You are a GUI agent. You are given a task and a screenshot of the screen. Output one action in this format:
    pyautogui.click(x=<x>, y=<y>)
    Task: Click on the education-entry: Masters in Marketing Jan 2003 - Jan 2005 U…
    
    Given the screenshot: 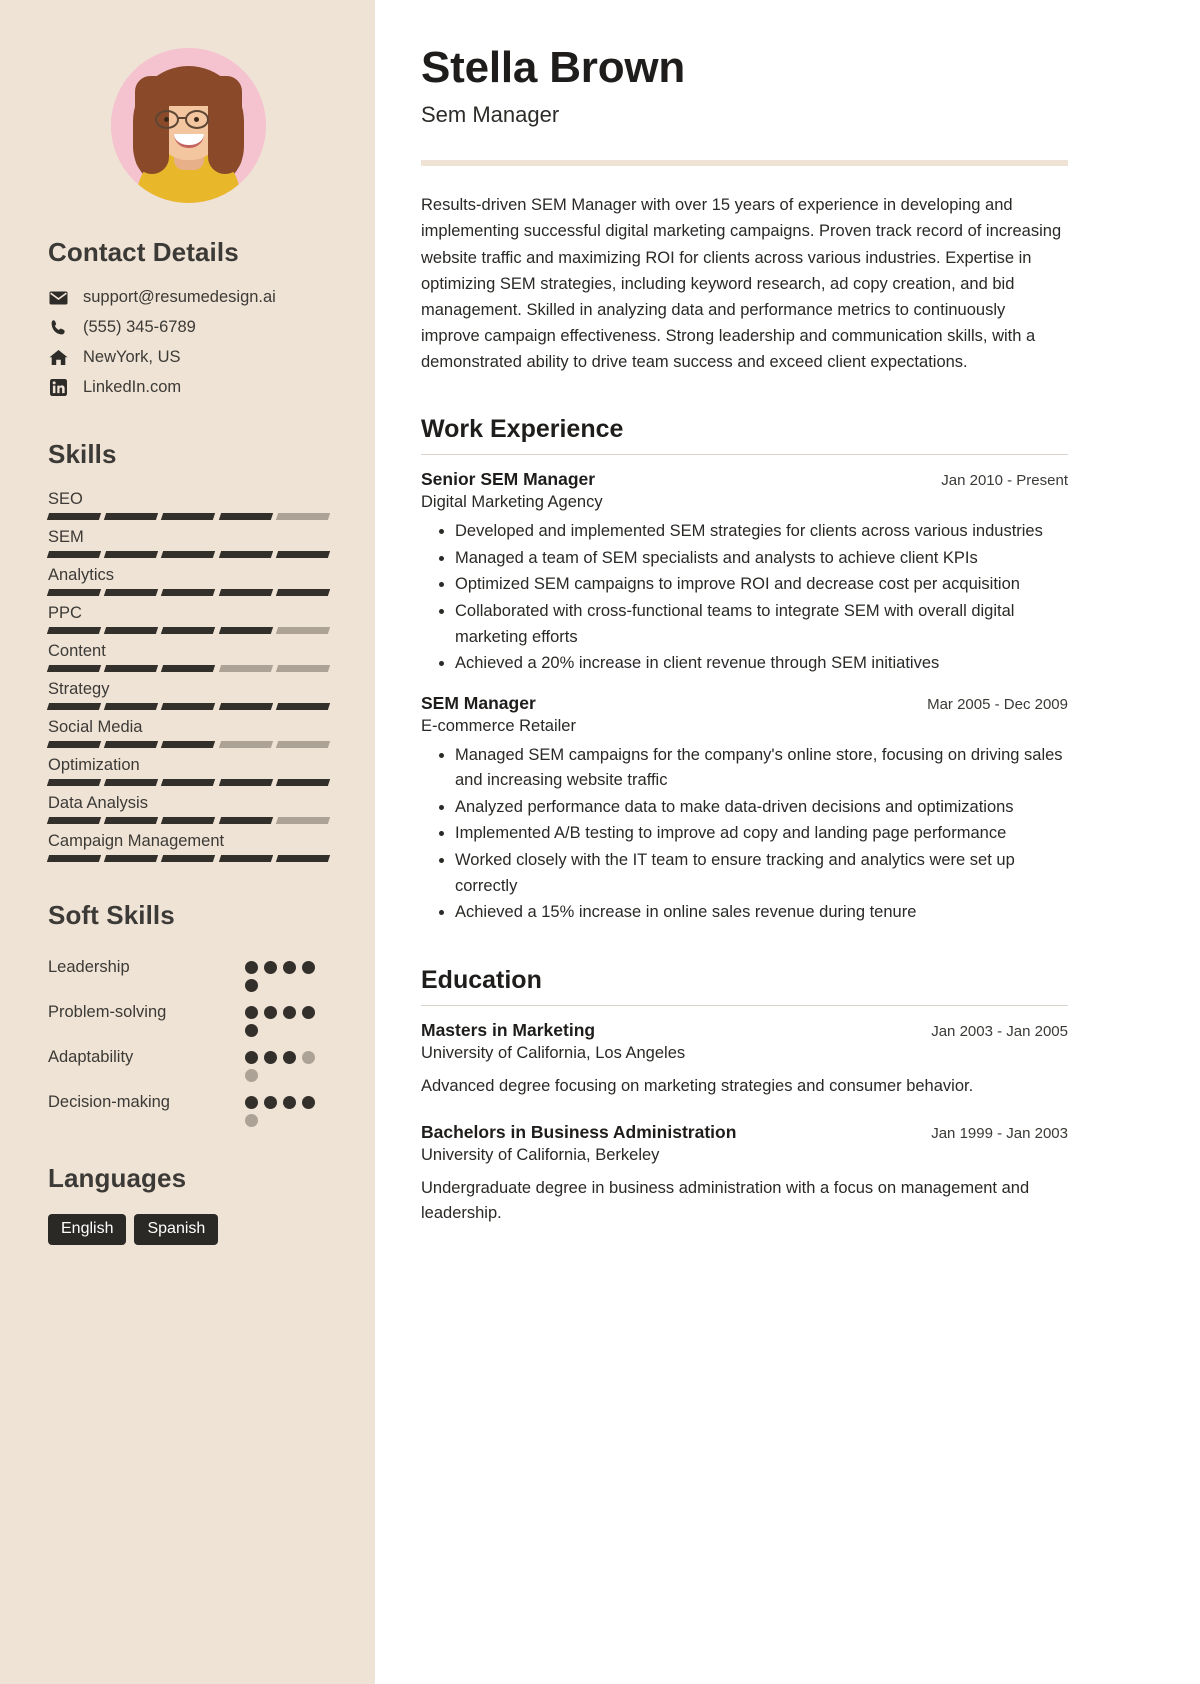 What is the action you would take?
    pyautogui.click(x=744, y=1060)
    